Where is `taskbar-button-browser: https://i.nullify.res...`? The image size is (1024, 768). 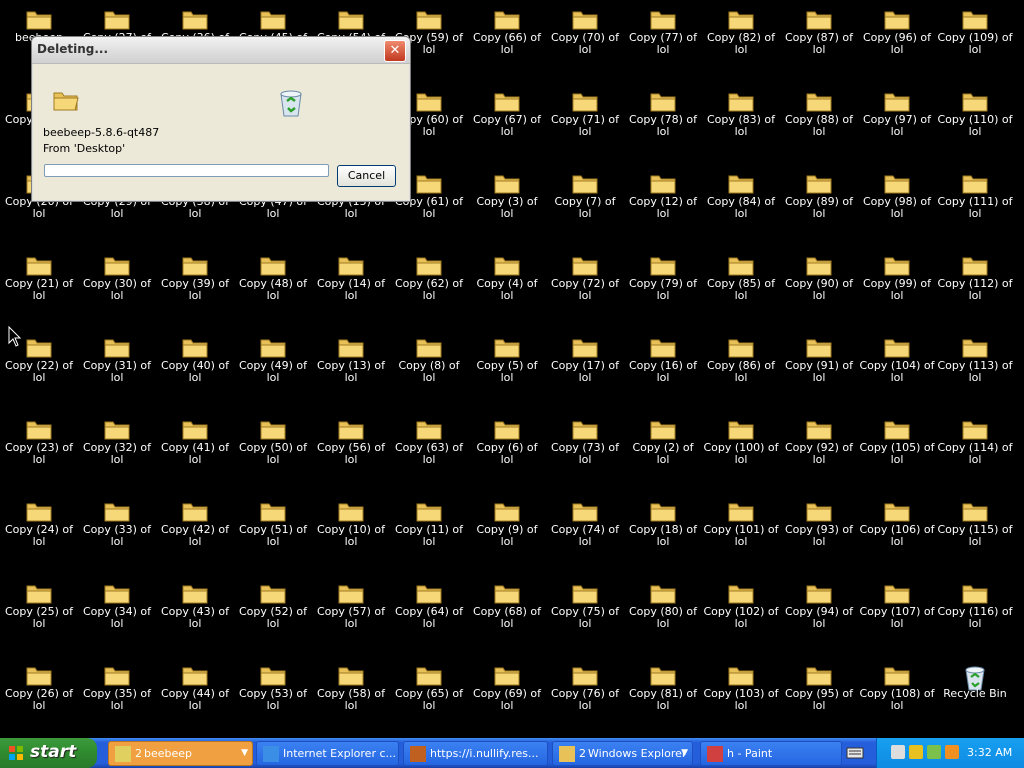
taskbar-button-browser: https://i.nullify.res... is located at coordinates (475, 753).